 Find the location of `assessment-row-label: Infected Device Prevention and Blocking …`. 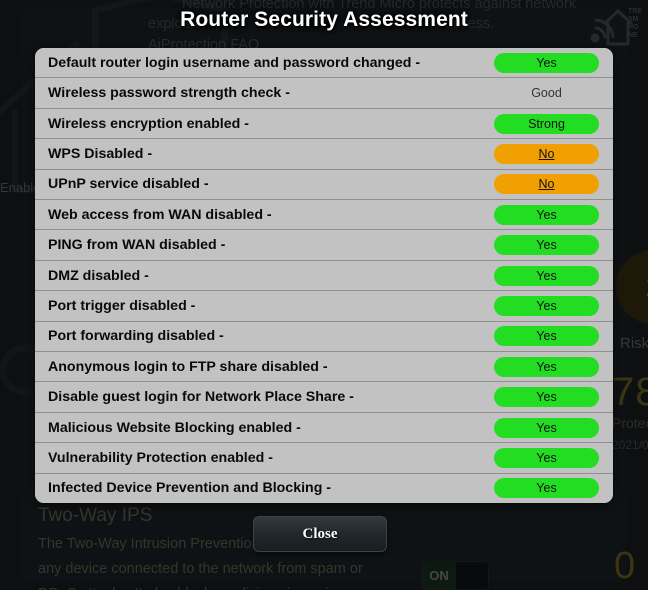

assessment-row-label: Infected Device Prevention and Blocking … is located at coordinates (190, 488).